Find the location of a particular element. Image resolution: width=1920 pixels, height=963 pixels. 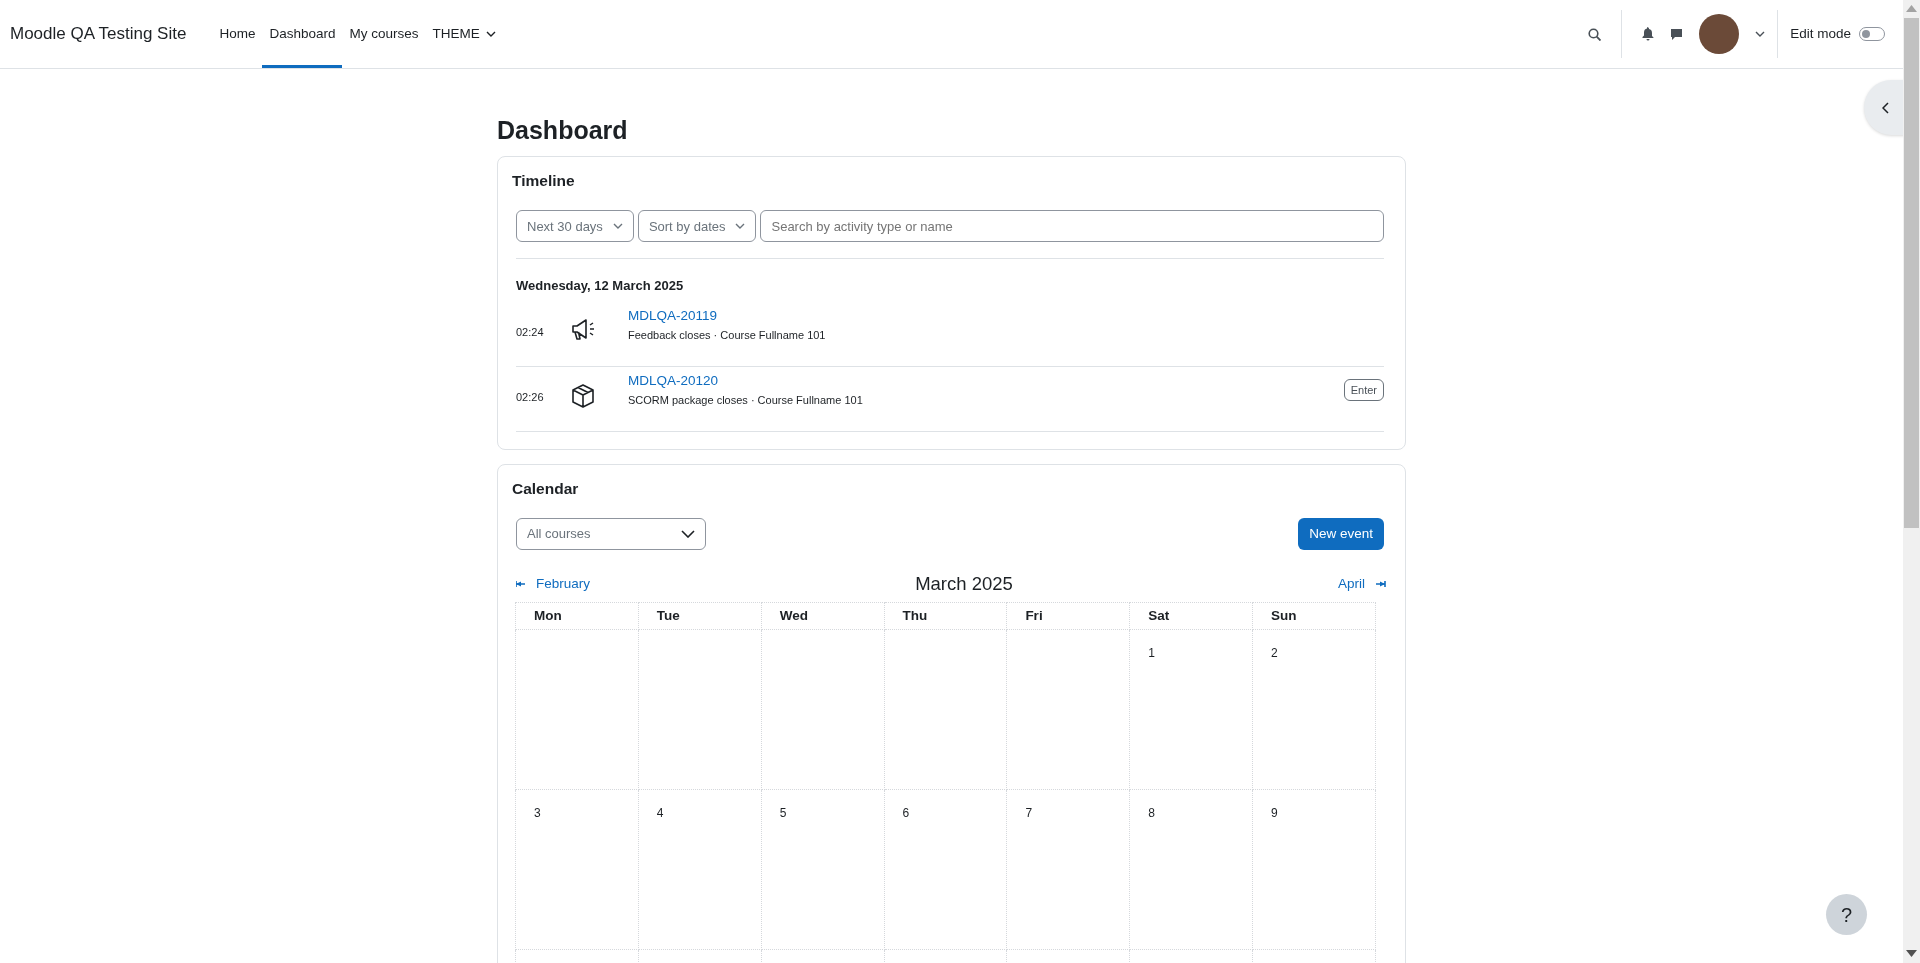

chat-icon is located at coordinates (1677, 34).